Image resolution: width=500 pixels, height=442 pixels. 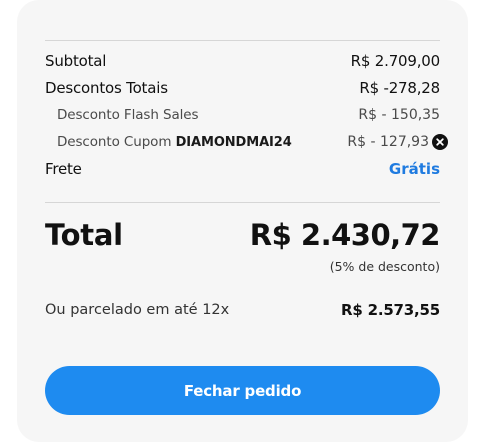 What do you see at coordinates (242, 169) in the screenshot?
I see `shipping-row: Frete Grátis` at bounding box center [242, 169].